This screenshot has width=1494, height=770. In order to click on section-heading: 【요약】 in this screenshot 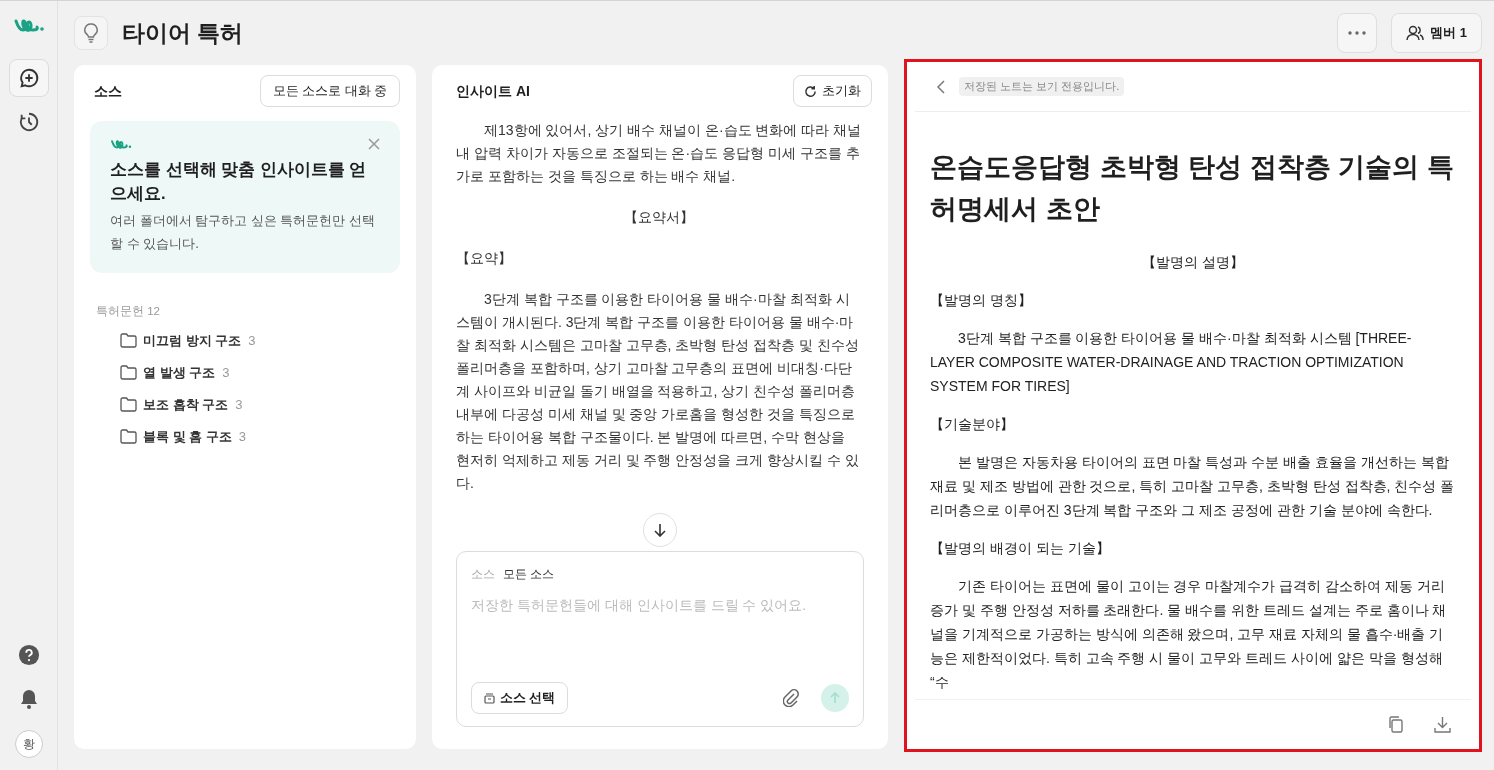, I will do `click(484, 258)`.